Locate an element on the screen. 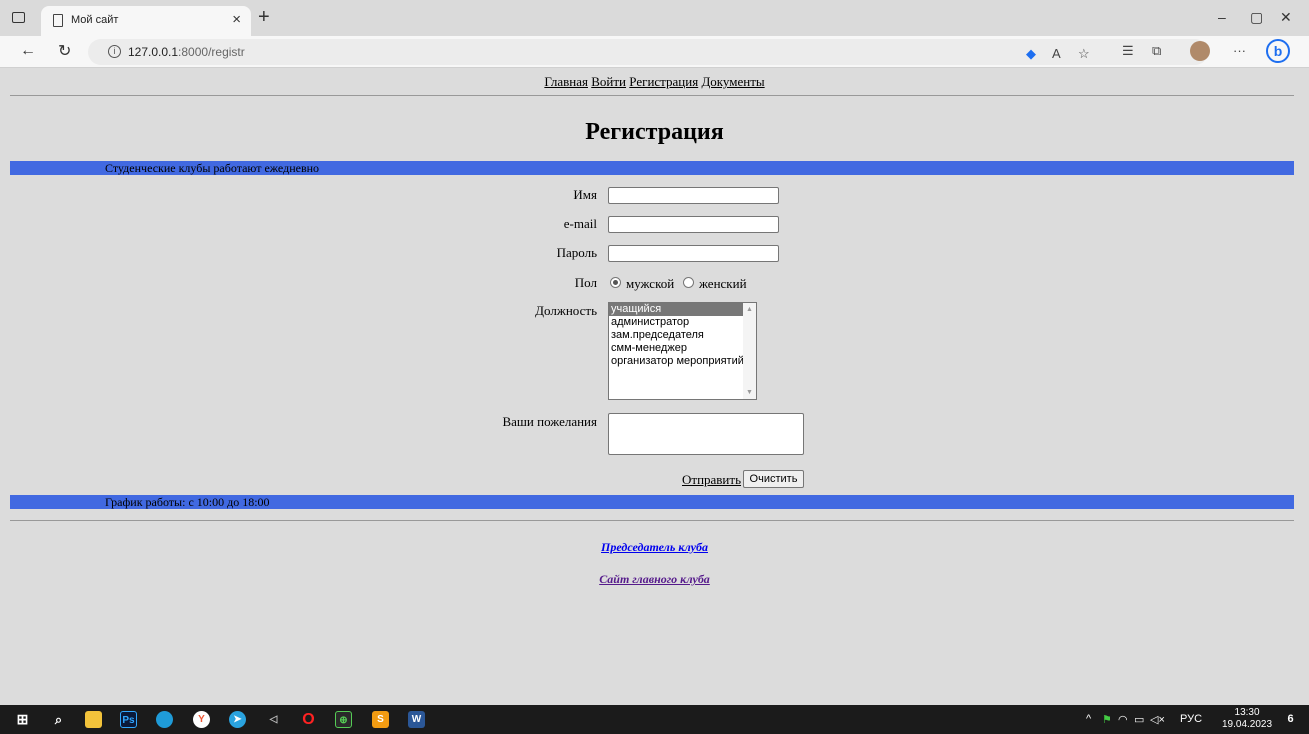  email-input is located at coordinates (693, 224).